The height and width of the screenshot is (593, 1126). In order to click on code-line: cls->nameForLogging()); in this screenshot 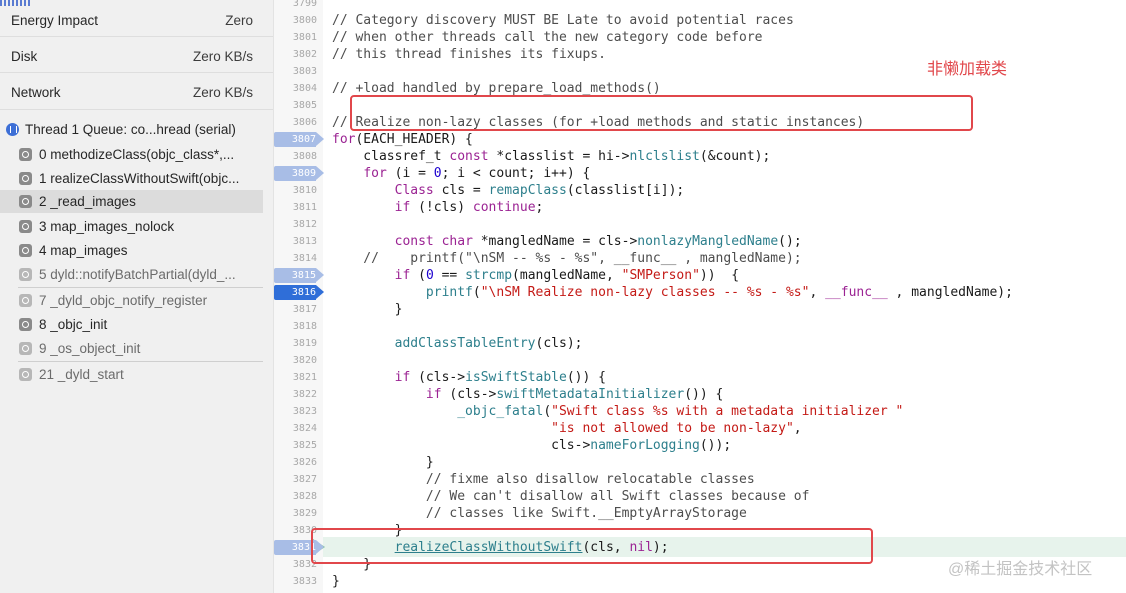, I will do `click(531, 445)`.